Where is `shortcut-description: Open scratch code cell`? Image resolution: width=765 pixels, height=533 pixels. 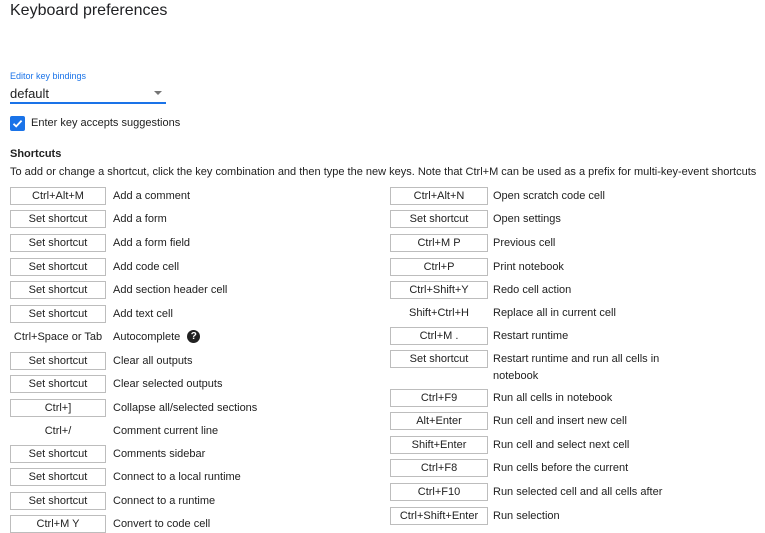 shortcut-description: Open scratch code cell is located at coordinates (549, 196).